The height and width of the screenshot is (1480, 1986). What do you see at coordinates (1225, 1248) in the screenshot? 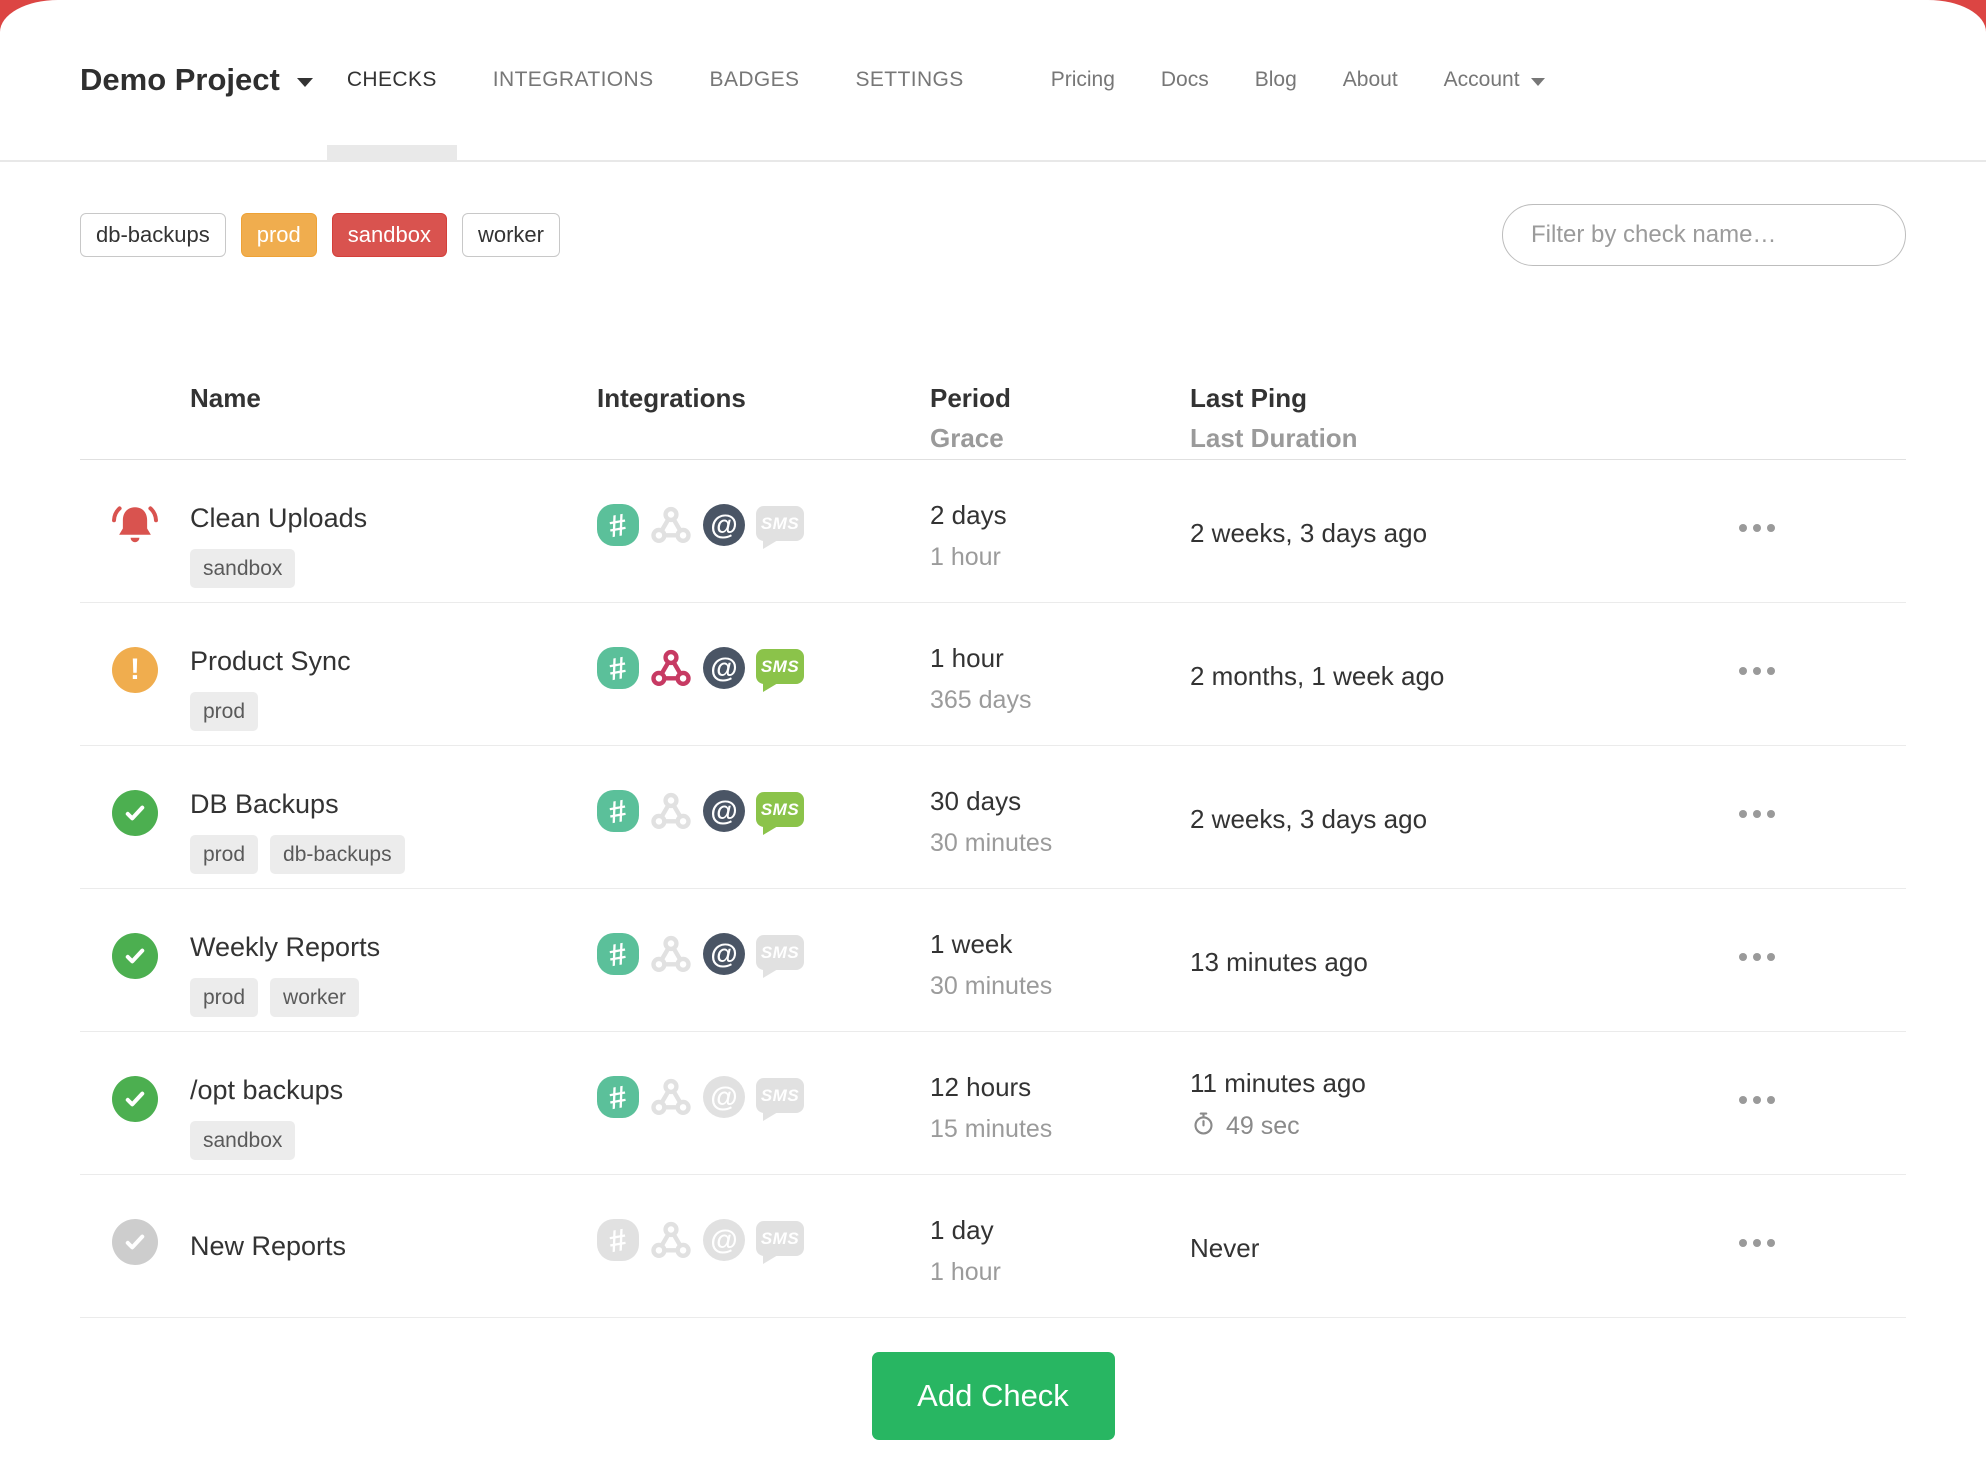
I see `last-ping-value: Never` at bounding box center [1225, 1248].